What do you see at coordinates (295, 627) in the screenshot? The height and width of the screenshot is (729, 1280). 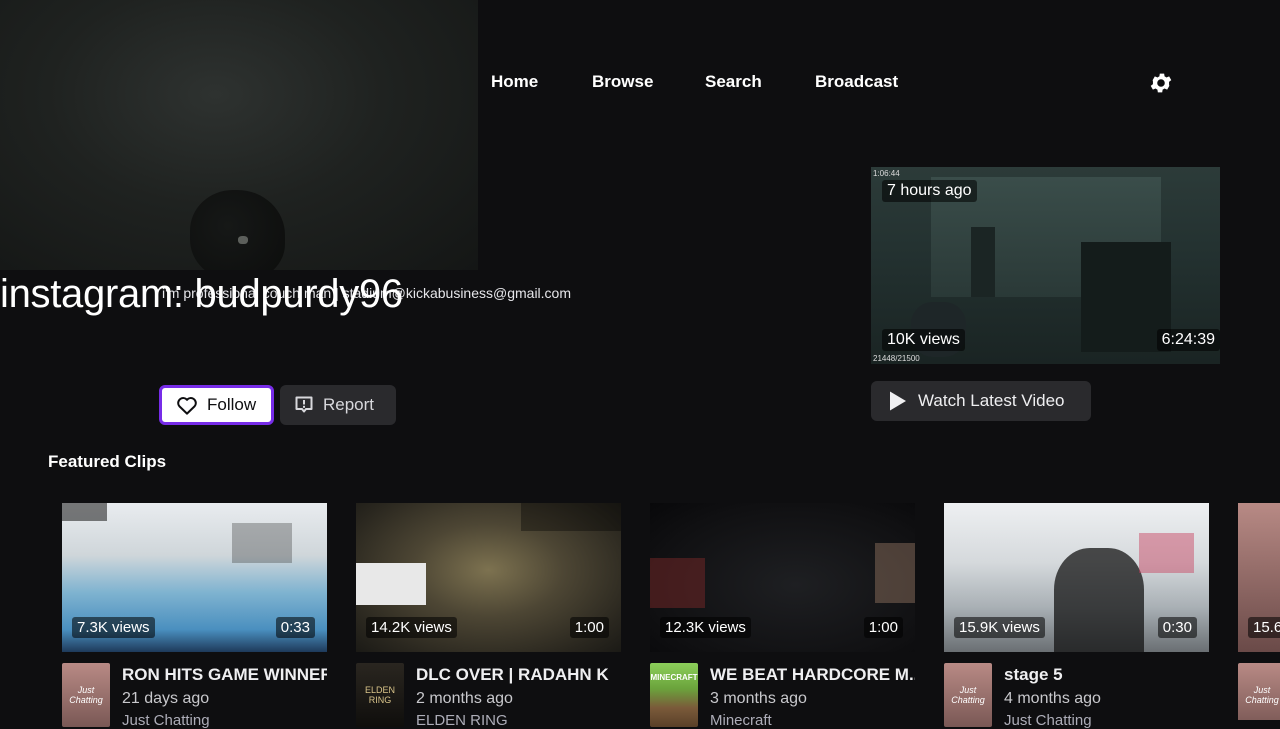 I see `clip-duration-badge: 0:33` at bounding box center [295, 627].